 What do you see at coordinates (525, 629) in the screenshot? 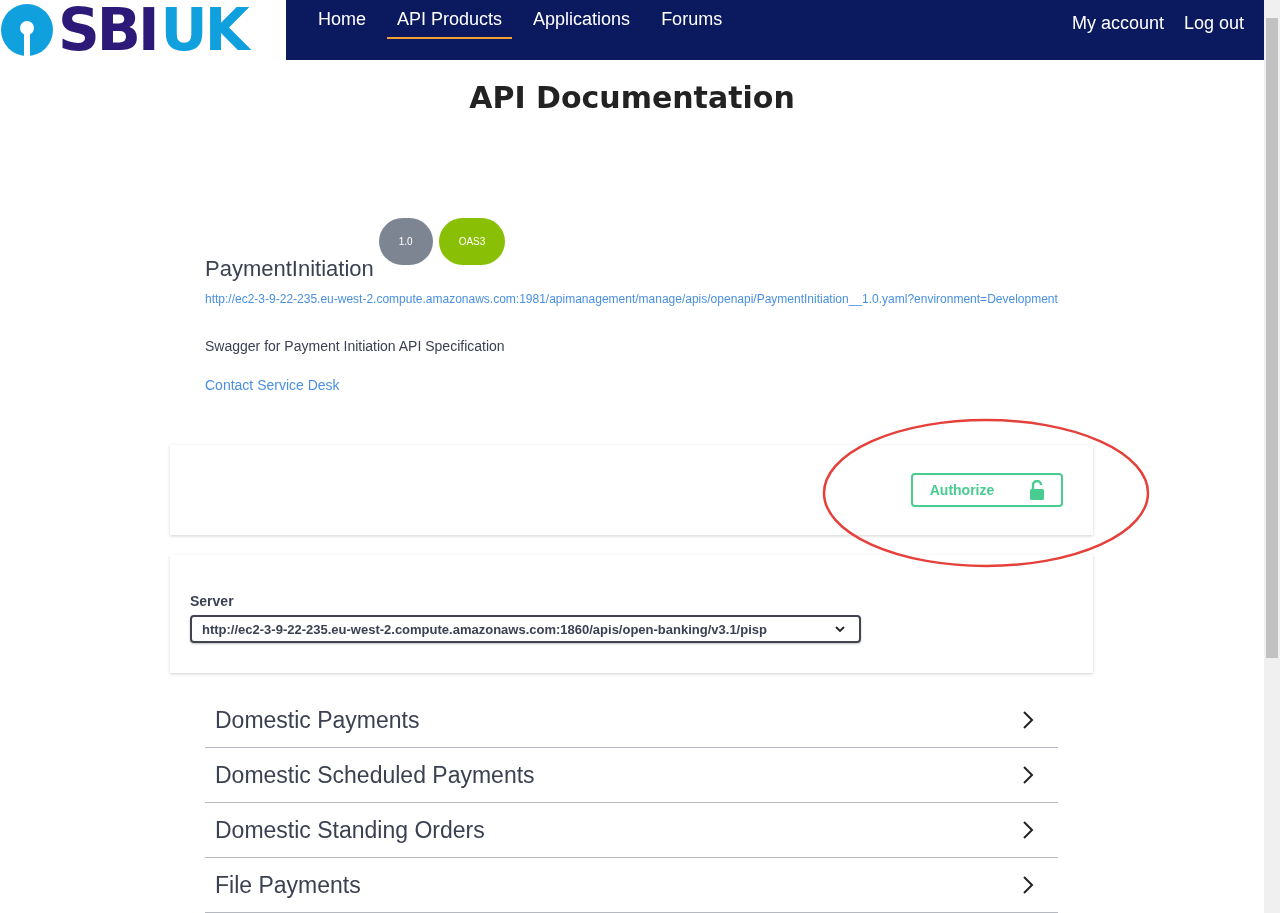
I see `server-select: http://ec2-3-9-22-235.eu-west-2.compute.amazonaws.com:1860/apis/open-banking/v3.1/pisp` at bounding box center [525, 629].